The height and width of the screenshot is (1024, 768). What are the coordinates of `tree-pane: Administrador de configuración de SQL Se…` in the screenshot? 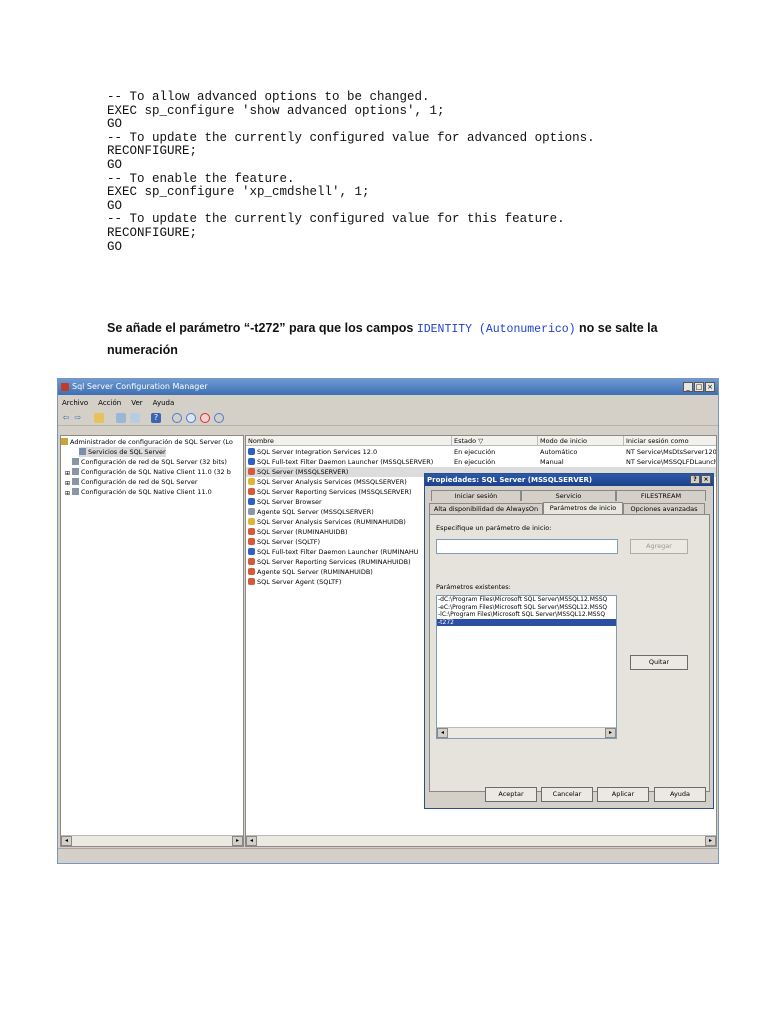 It's located at (152, 641).